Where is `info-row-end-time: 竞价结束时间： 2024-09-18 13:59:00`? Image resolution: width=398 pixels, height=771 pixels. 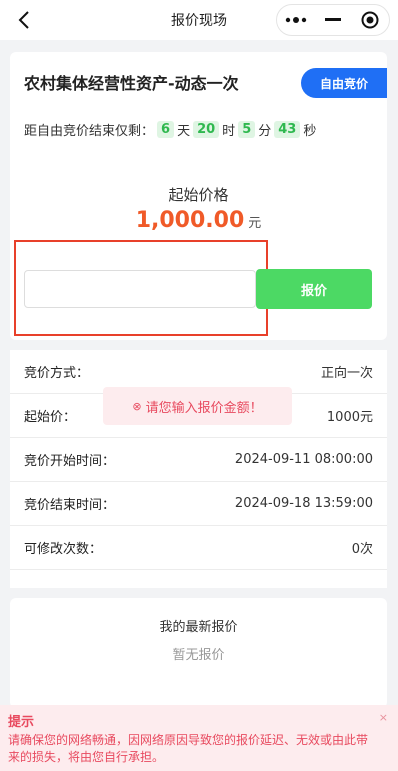 info-row-end-time: 竞价结束时间： 2024-09-18 13:59:00 is located at coordinates (198, 504).